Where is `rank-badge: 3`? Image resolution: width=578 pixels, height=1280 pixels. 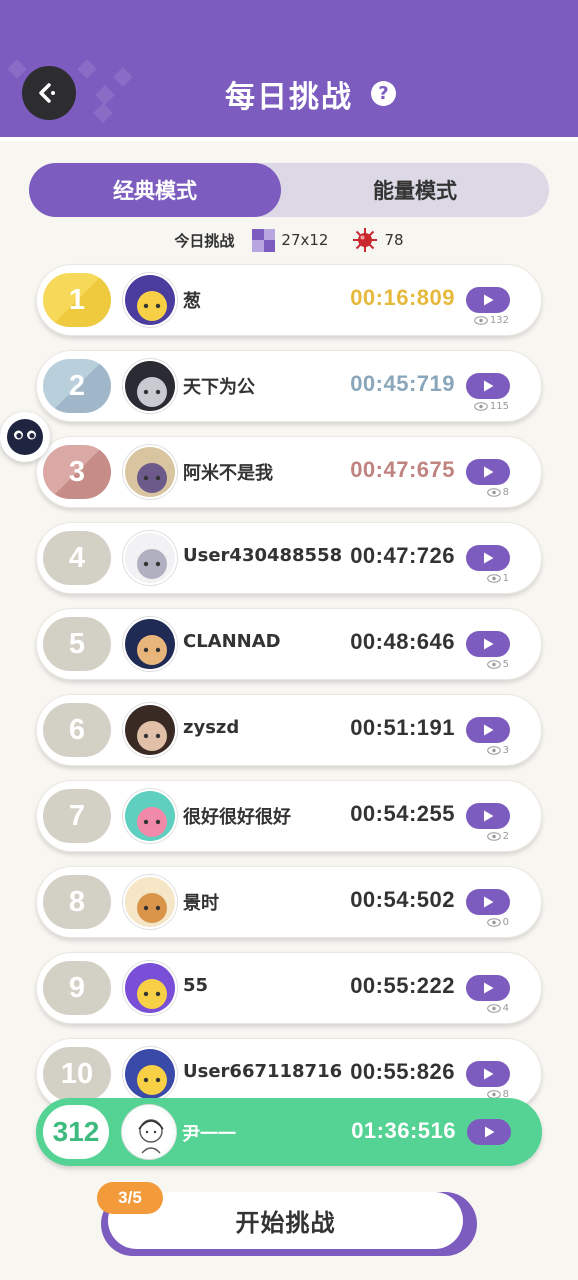 rank-badge: 3 is located at coordinates (77, 472).